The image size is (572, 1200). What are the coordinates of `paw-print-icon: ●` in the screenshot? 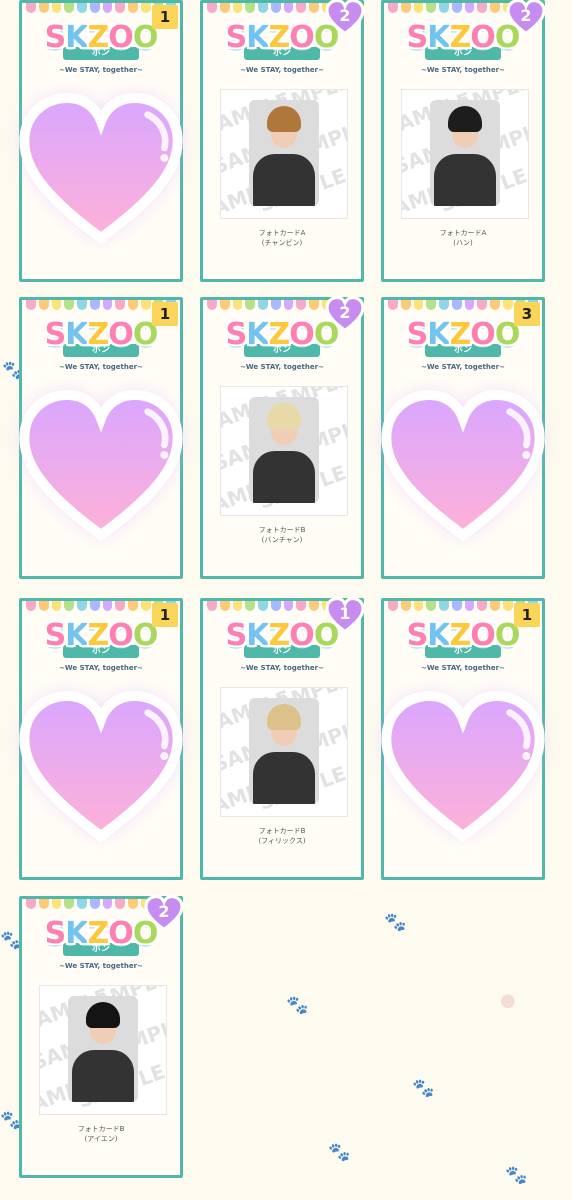 It's located at (508, 1000).